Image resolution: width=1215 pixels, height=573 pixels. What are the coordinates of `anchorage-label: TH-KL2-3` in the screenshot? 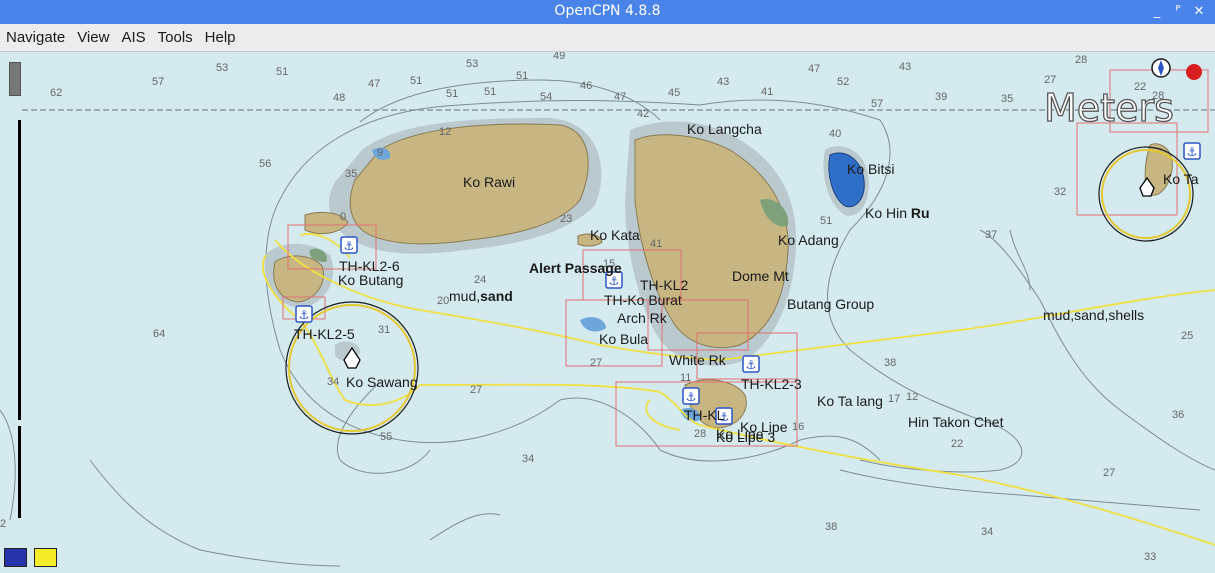 It's located at (771, 384).